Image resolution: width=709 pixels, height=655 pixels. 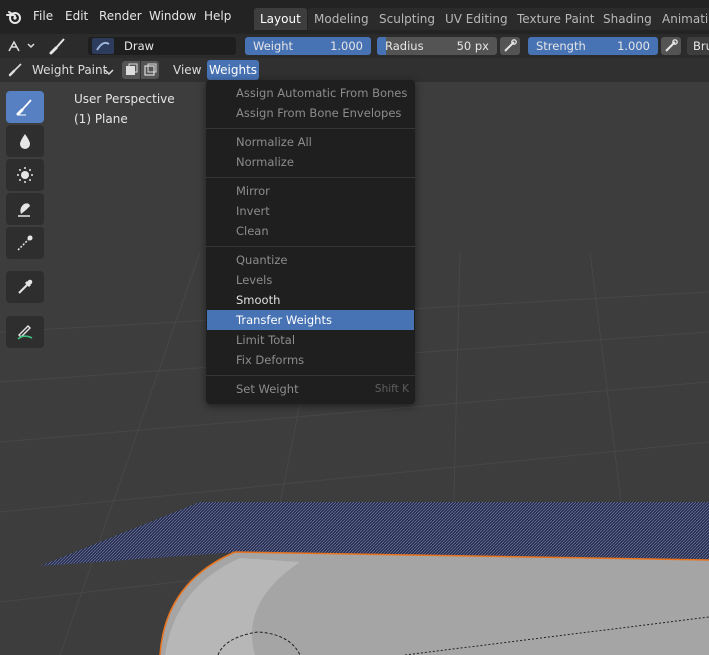 I want to click on menu-item-levels: Levels, so click(x=254, y=280).